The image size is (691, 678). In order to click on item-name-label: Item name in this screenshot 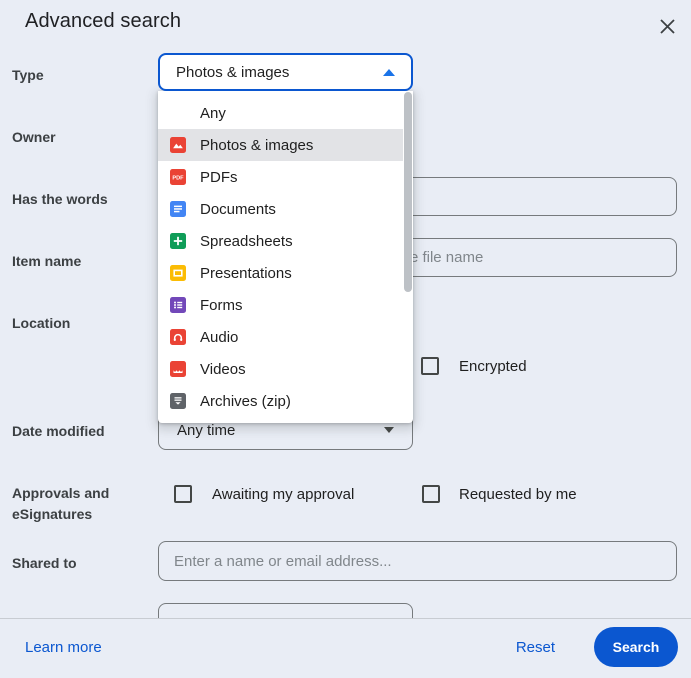, I will do `click(47, 261)`.